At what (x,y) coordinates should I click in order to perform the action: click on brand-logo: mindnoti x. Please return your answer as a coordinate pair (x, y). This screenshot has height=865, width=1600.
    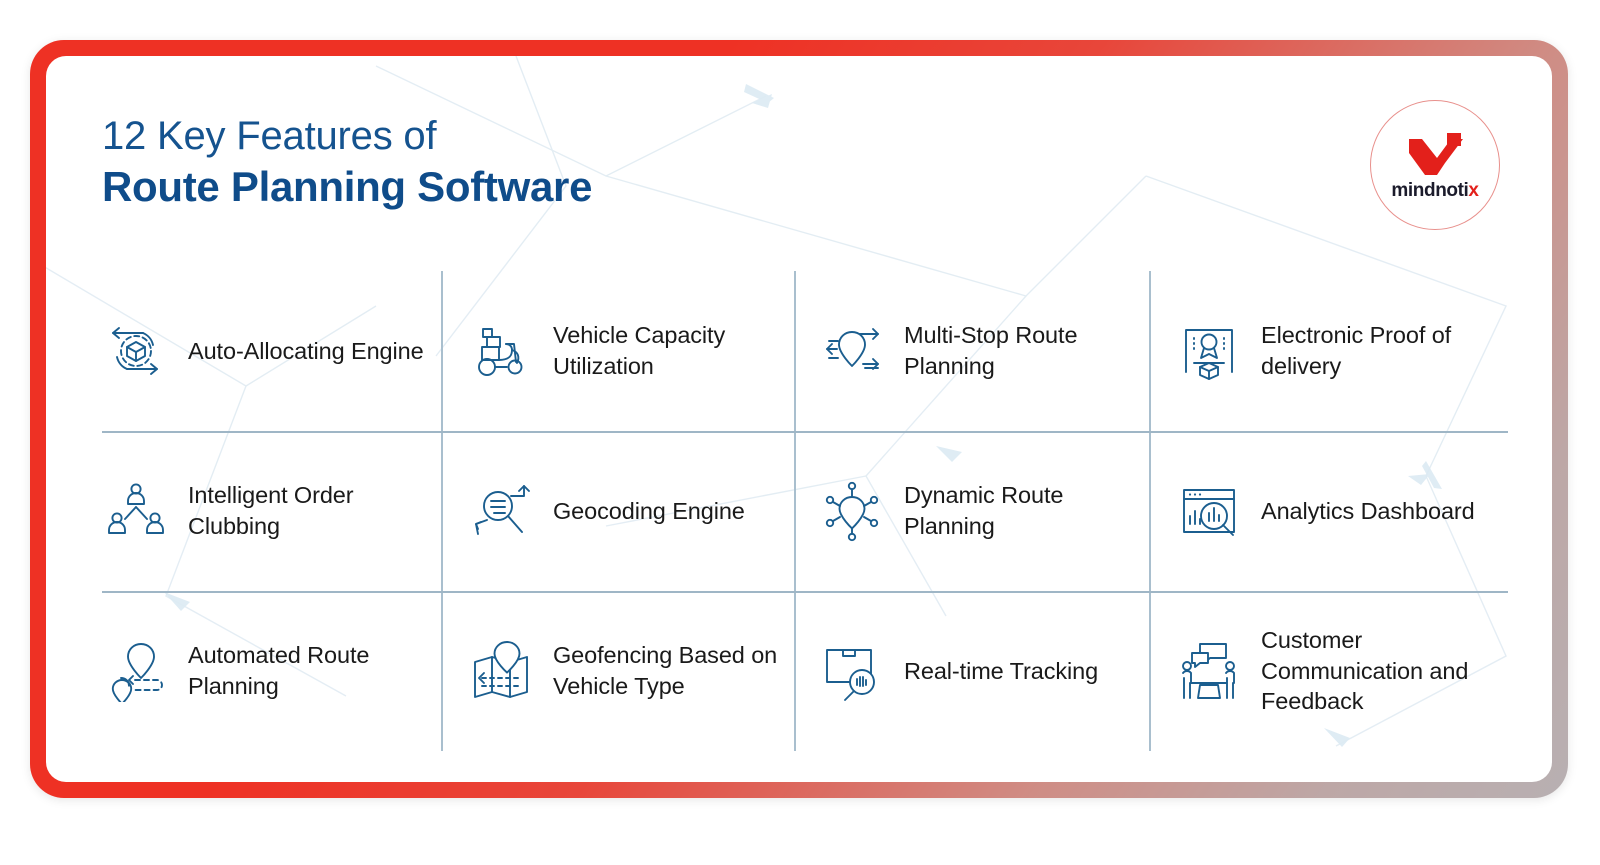
    Looking at the image, I should click on (1435, 165).